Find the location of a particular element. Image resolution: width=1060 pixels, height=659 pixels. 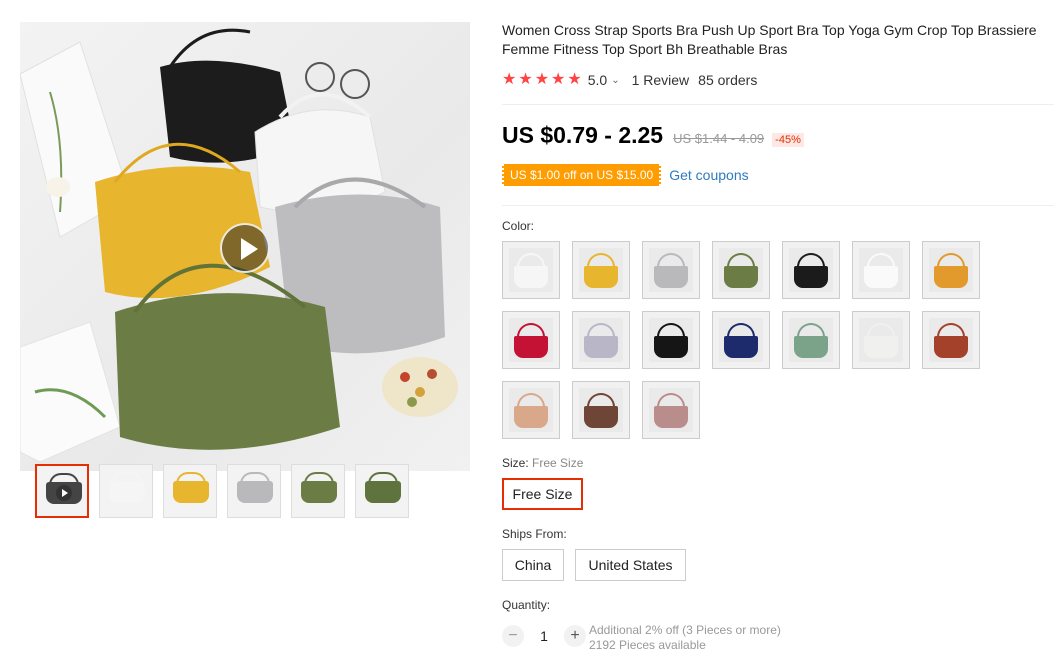

color-swatch-sage-green is located at coordinates (811, 340).